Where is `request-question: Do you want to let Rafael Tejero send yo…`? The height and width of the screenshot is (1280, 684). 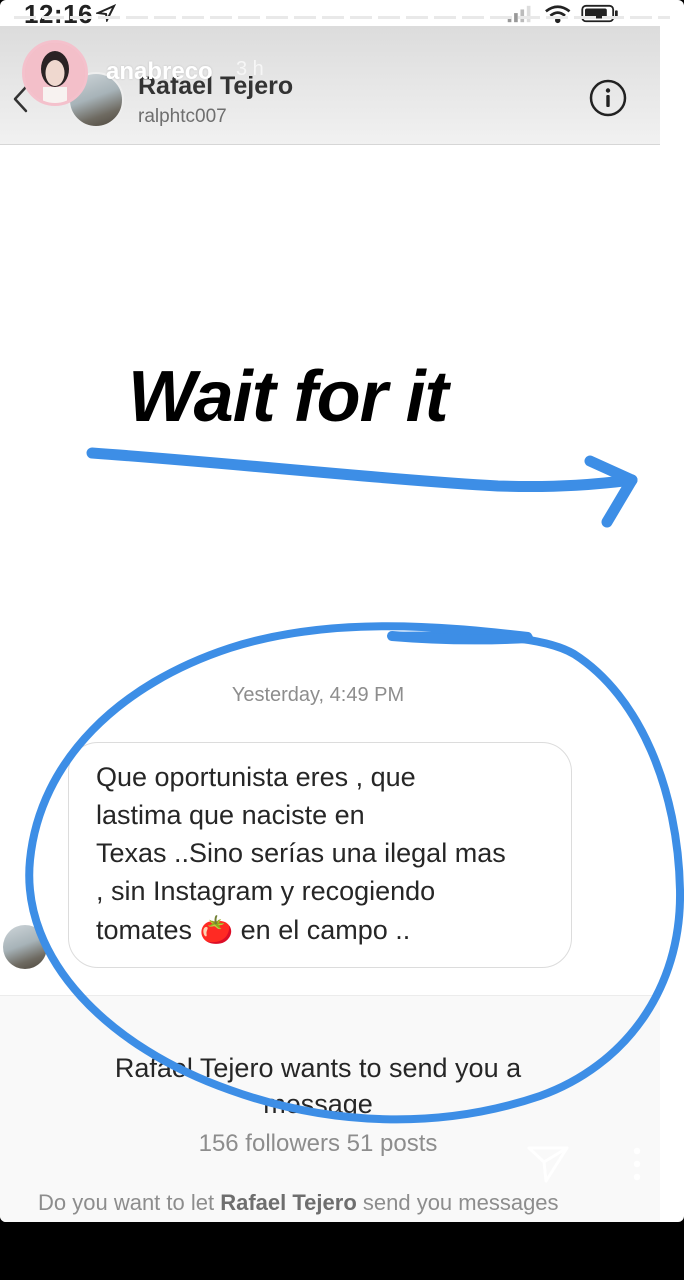
request-question: Do you want to let Rafael Tejero send yo… is located at coordinates (298, 1202).